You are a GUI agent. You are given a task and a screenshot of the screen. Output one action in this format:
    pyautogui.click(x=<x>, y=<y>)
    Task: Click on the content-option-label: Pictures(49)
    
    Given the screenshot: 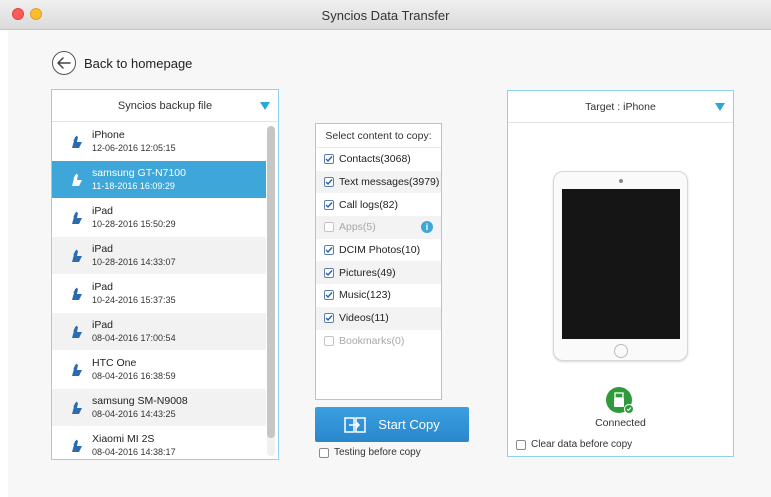 What is the action you would take?
    pyautogui.click(x=367, y=272)
    